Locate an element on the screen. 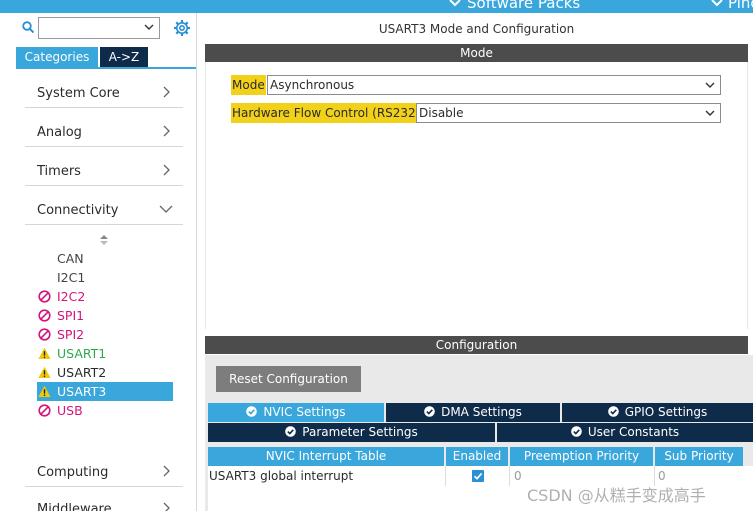 The height and width of the screenshot is (511, 753). peripheral-label: I2C2 is located at coordinates (71, 296).